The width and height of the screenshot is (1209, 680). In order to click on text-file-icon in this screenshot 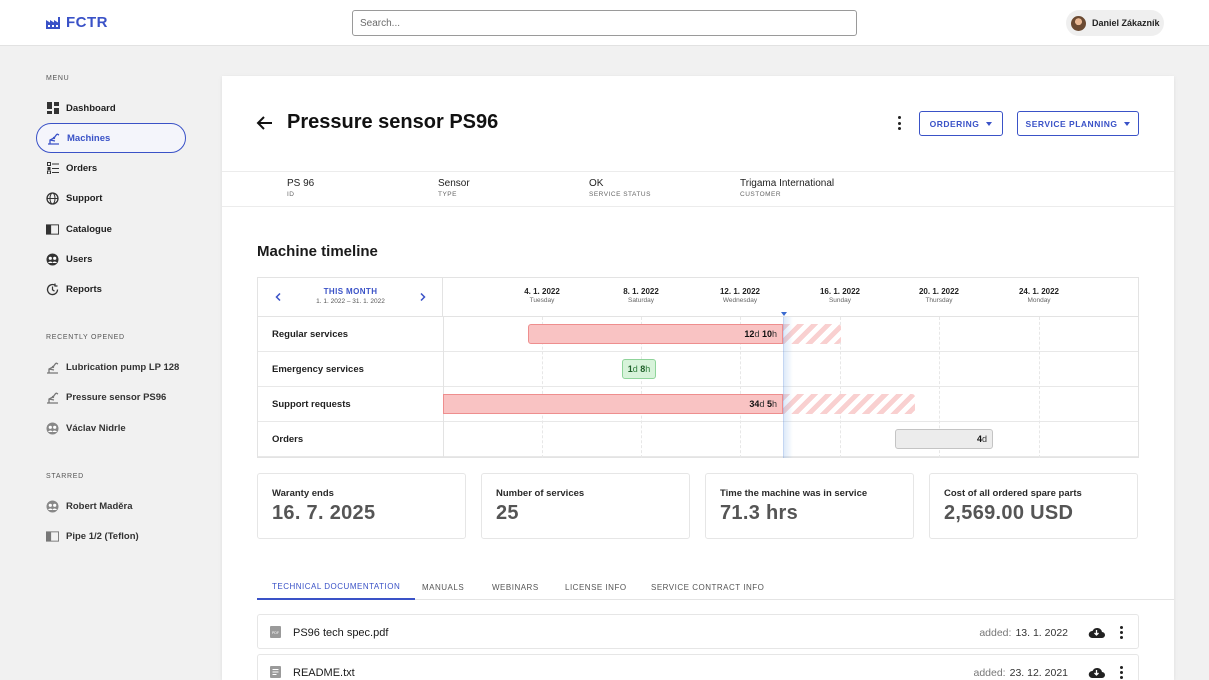, I will do `click(275, 672)`.